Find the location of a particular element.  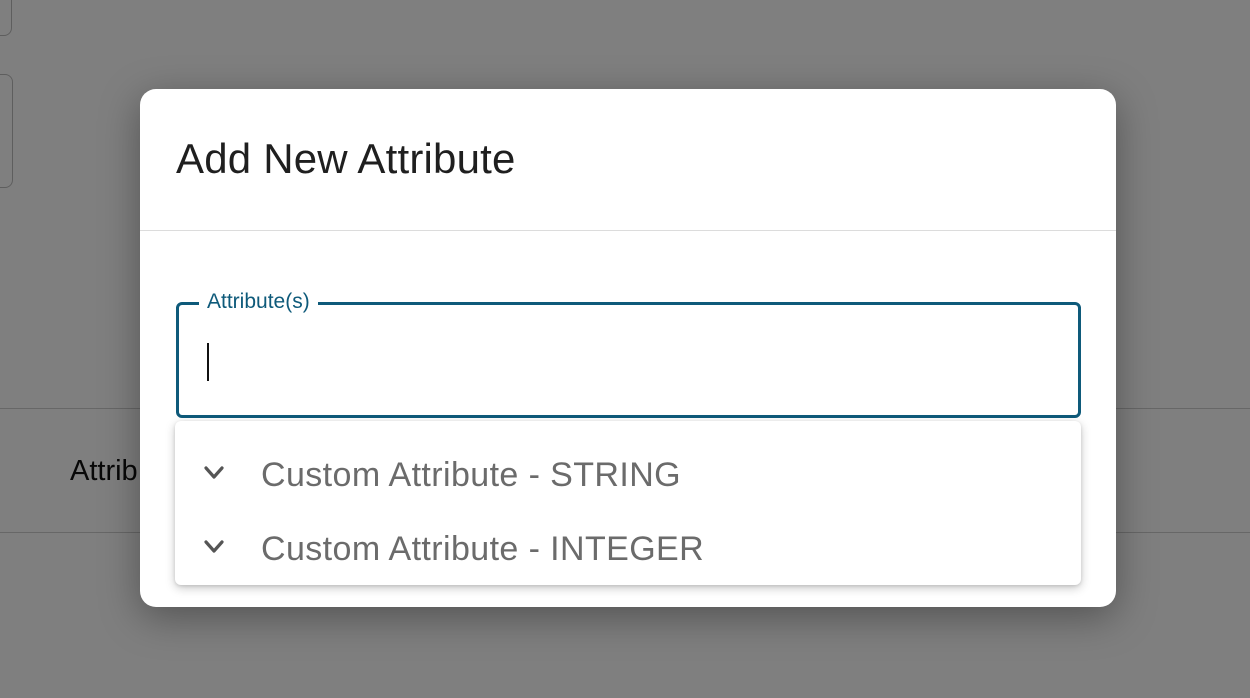

option-label: Custom Attribute - STRING is located at coordinates (471, 475).